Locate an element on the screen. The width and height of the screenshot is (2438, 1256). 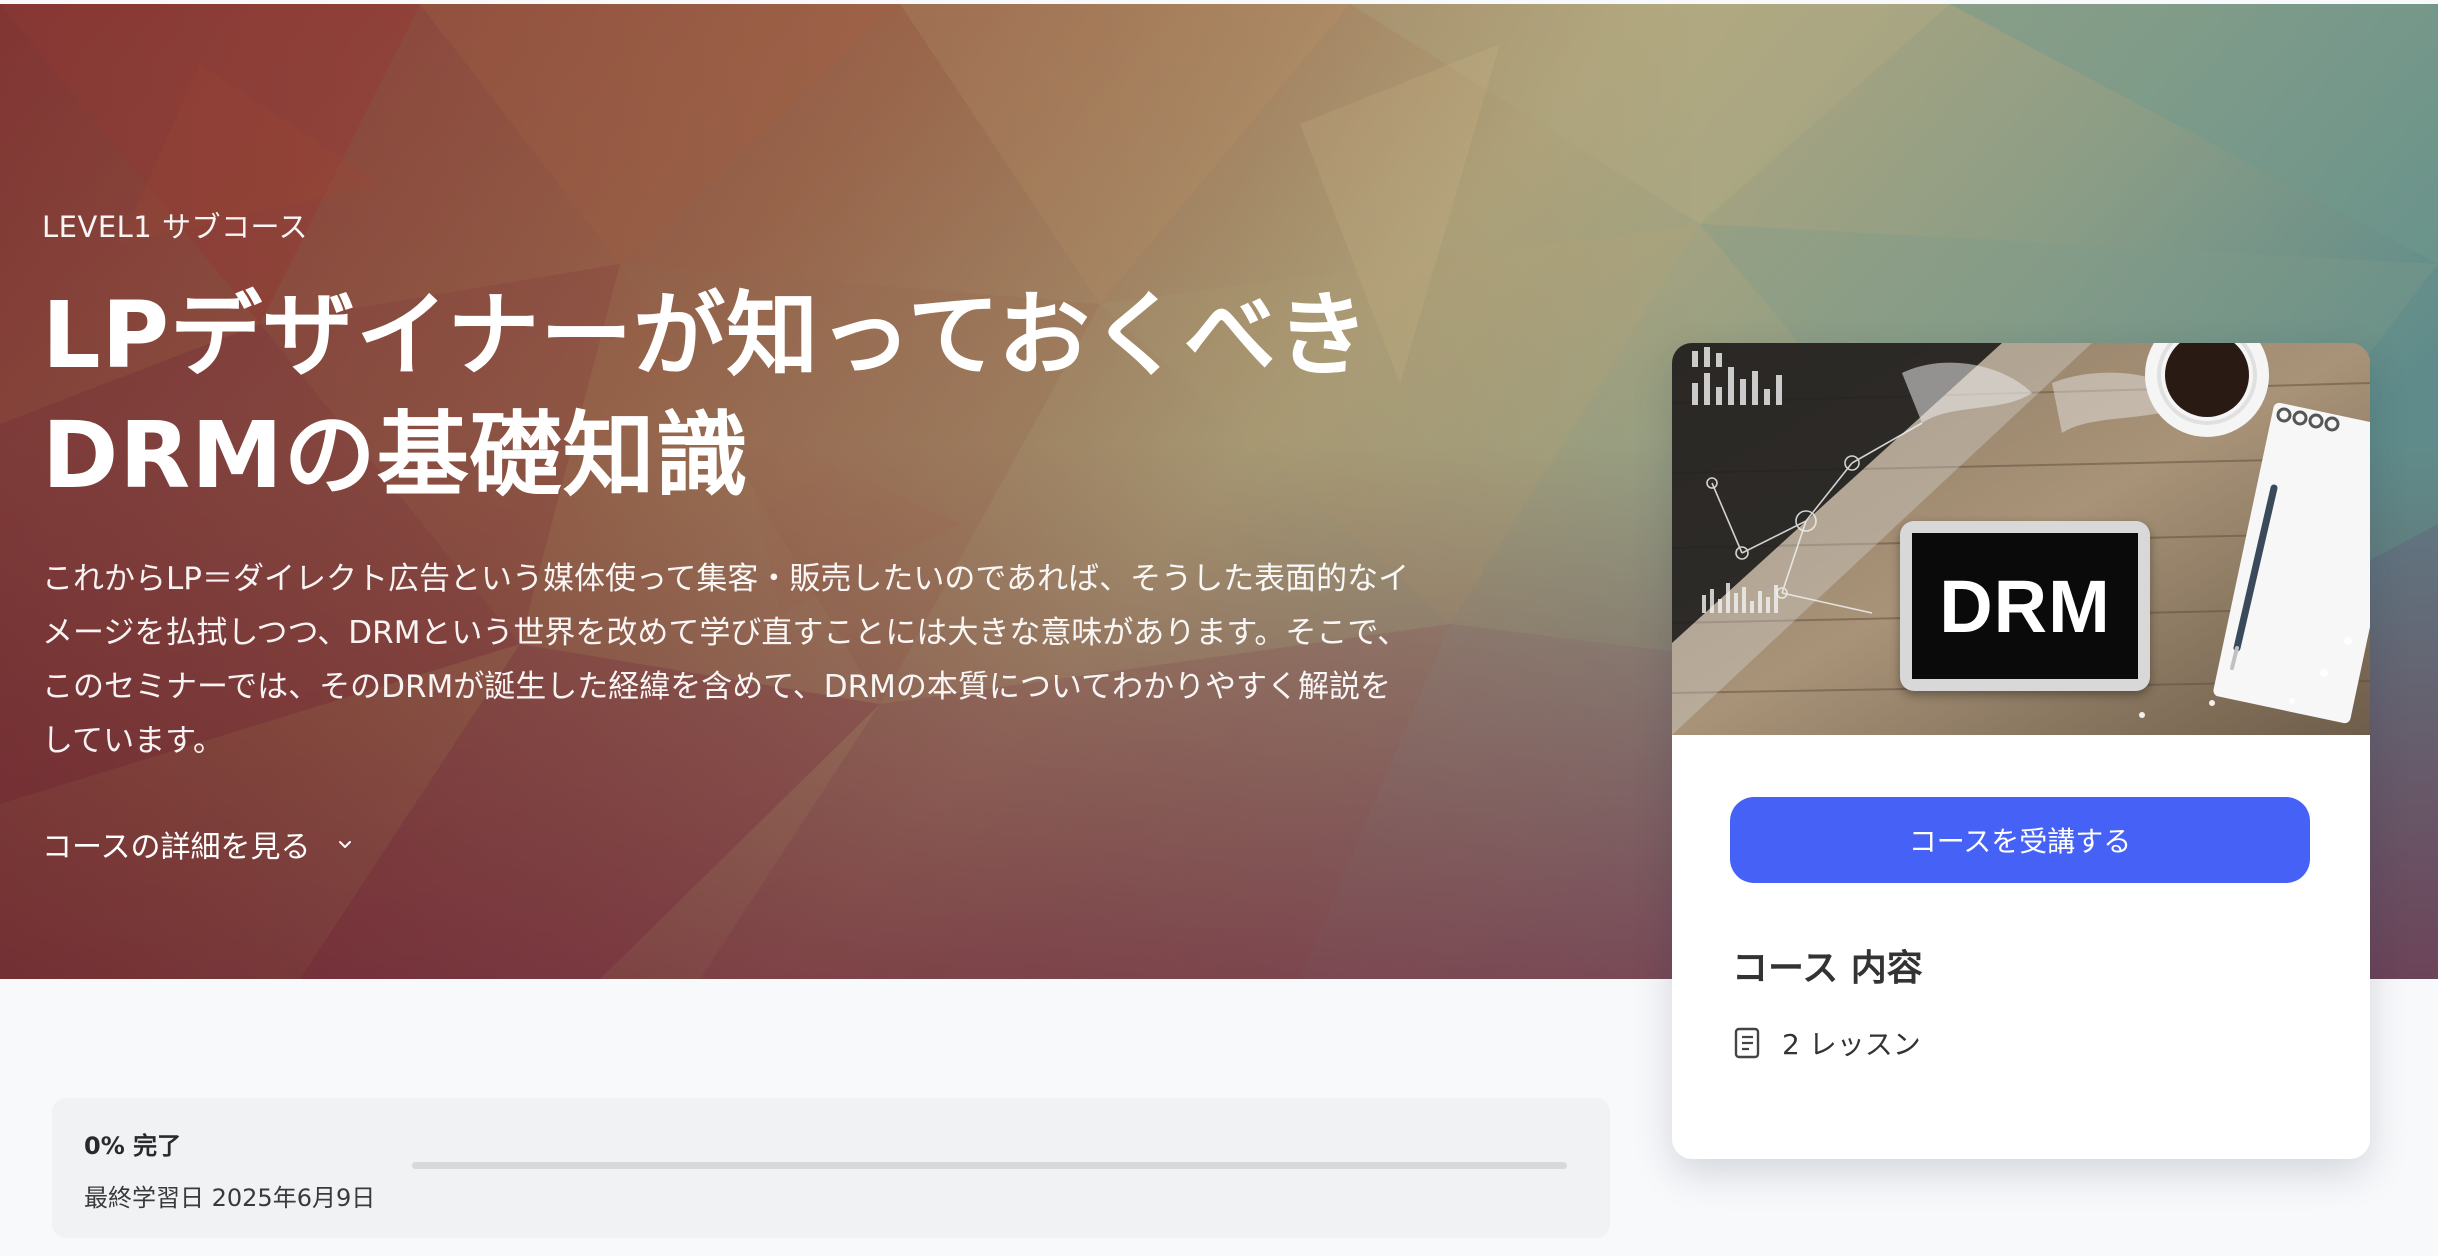
enroll-button: コースを受講する is located at coordinates (2020, 840).